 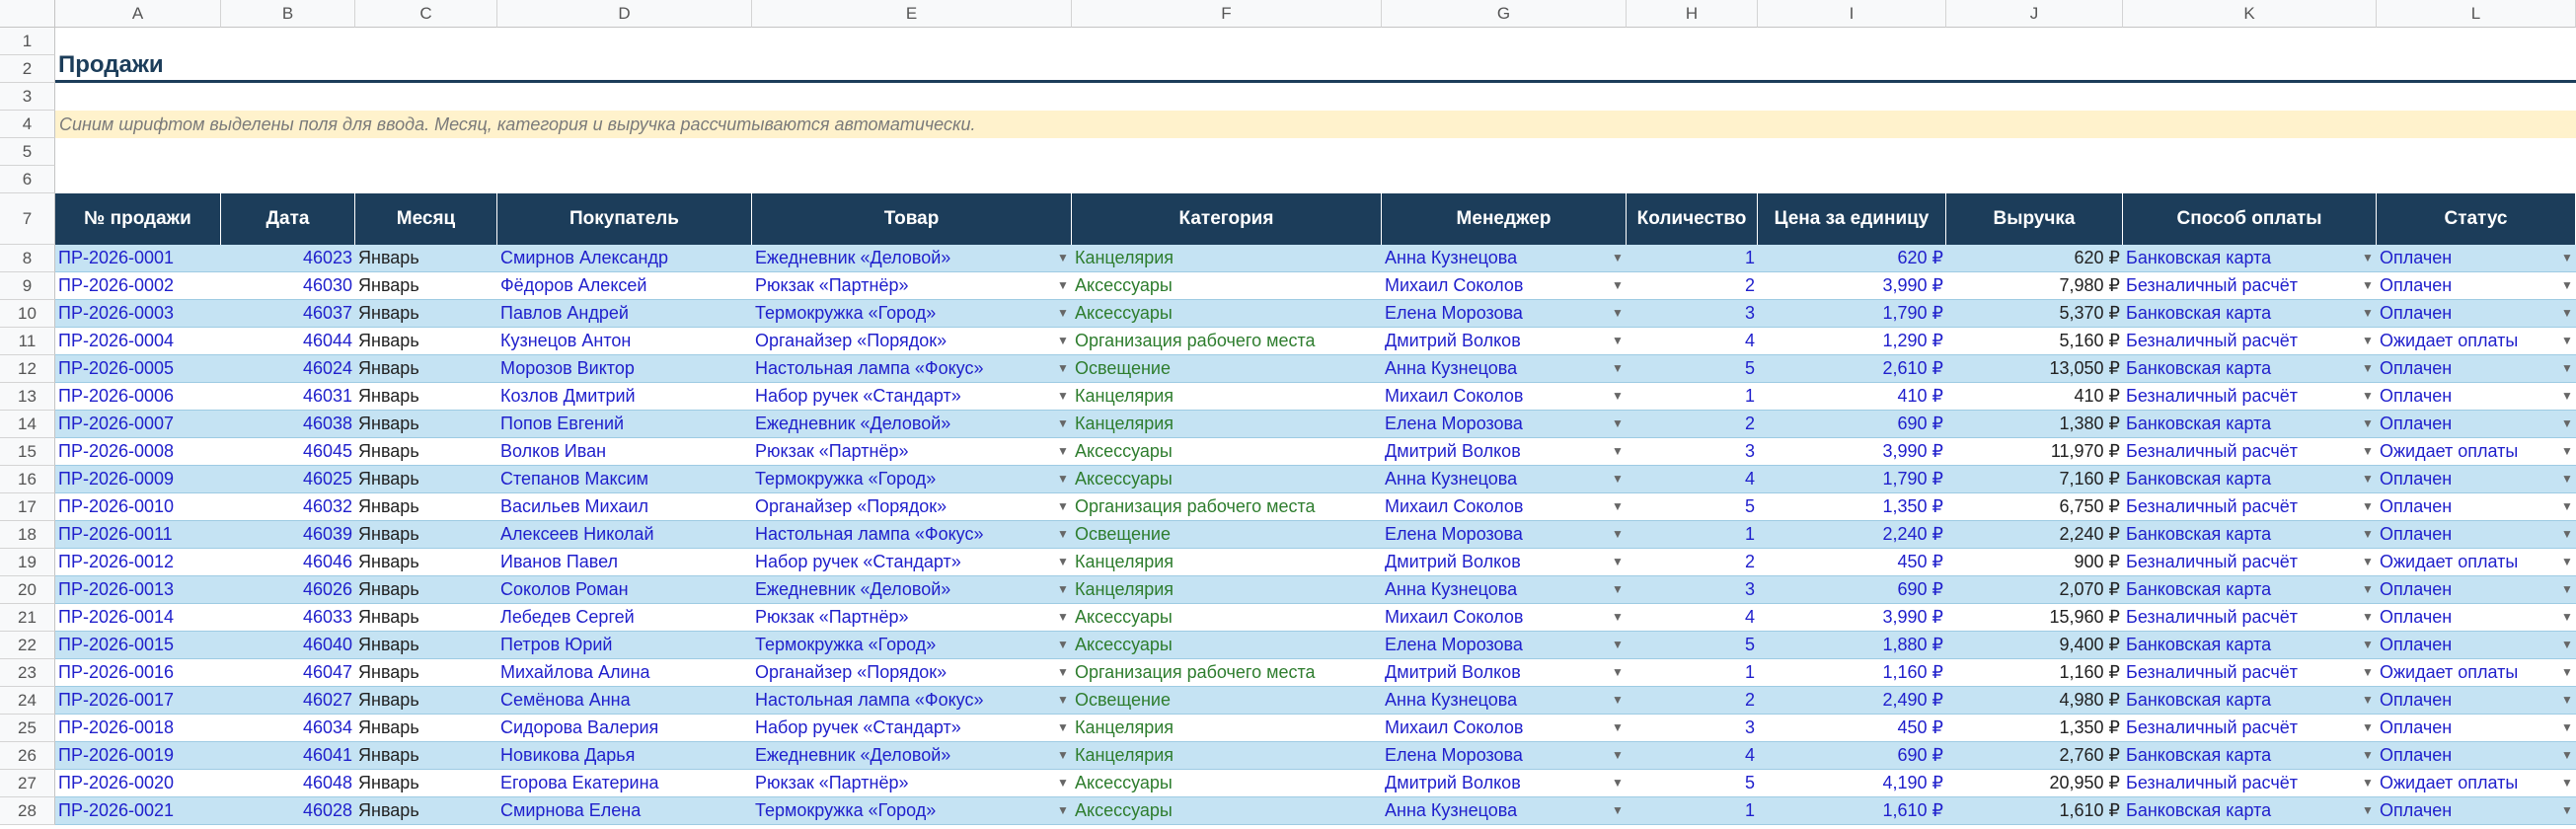 I want to click on cell-unit-price: 4,190 ₽, so click(x=1852, y=783).